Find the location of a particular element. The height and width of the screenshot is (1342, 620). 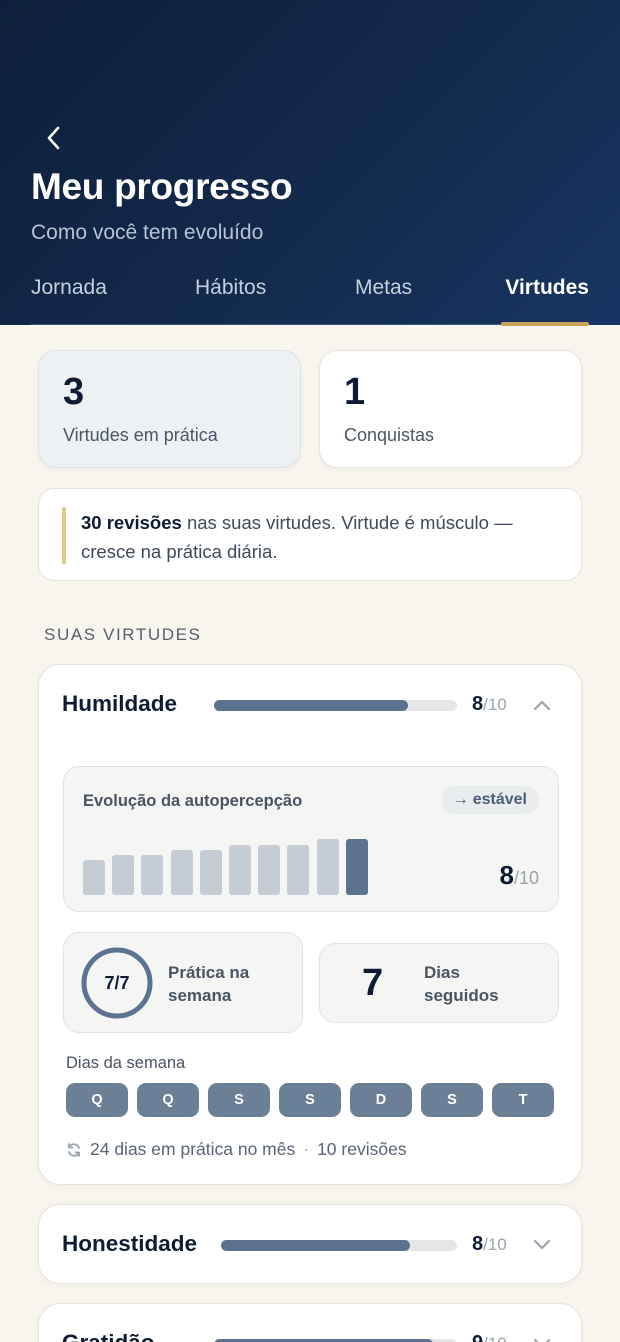

tab-habitos: Hábitos is located at coordinates (230, 288).